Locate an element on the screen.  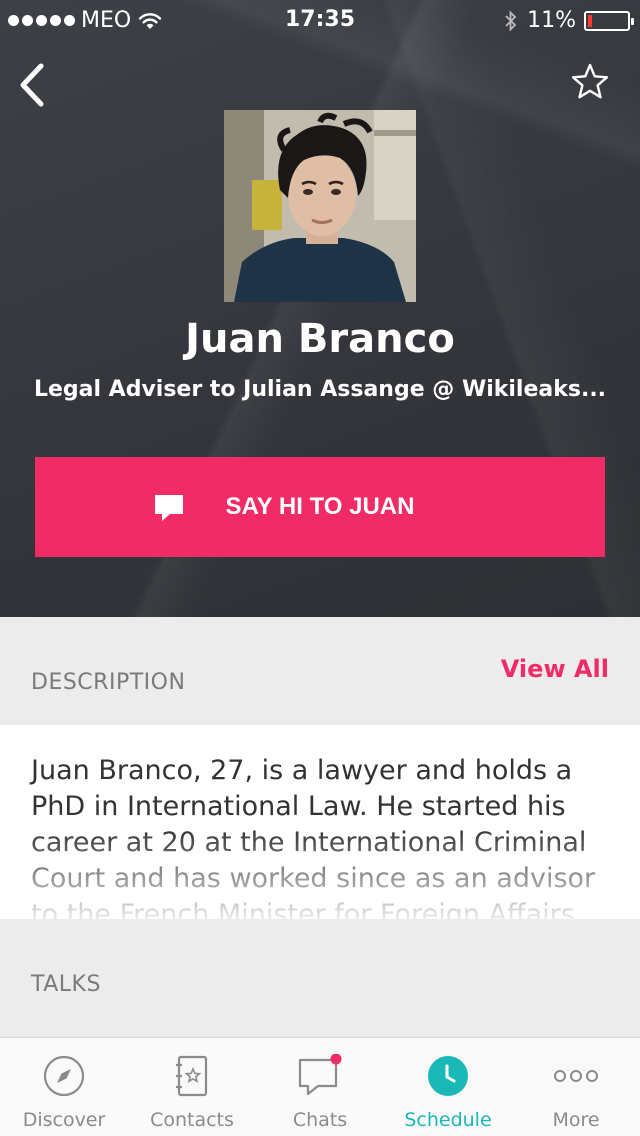
clock-icon is located at coordinates (448, 1076).